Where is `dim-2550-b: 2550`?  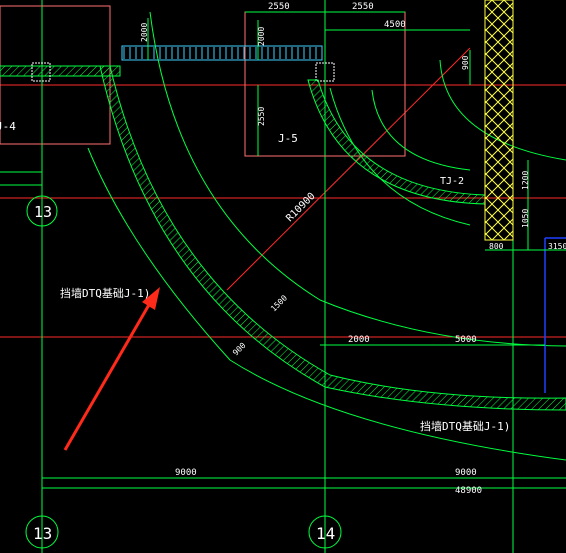
dim-2550-b: 2550 is located at coordinates (363, 7).